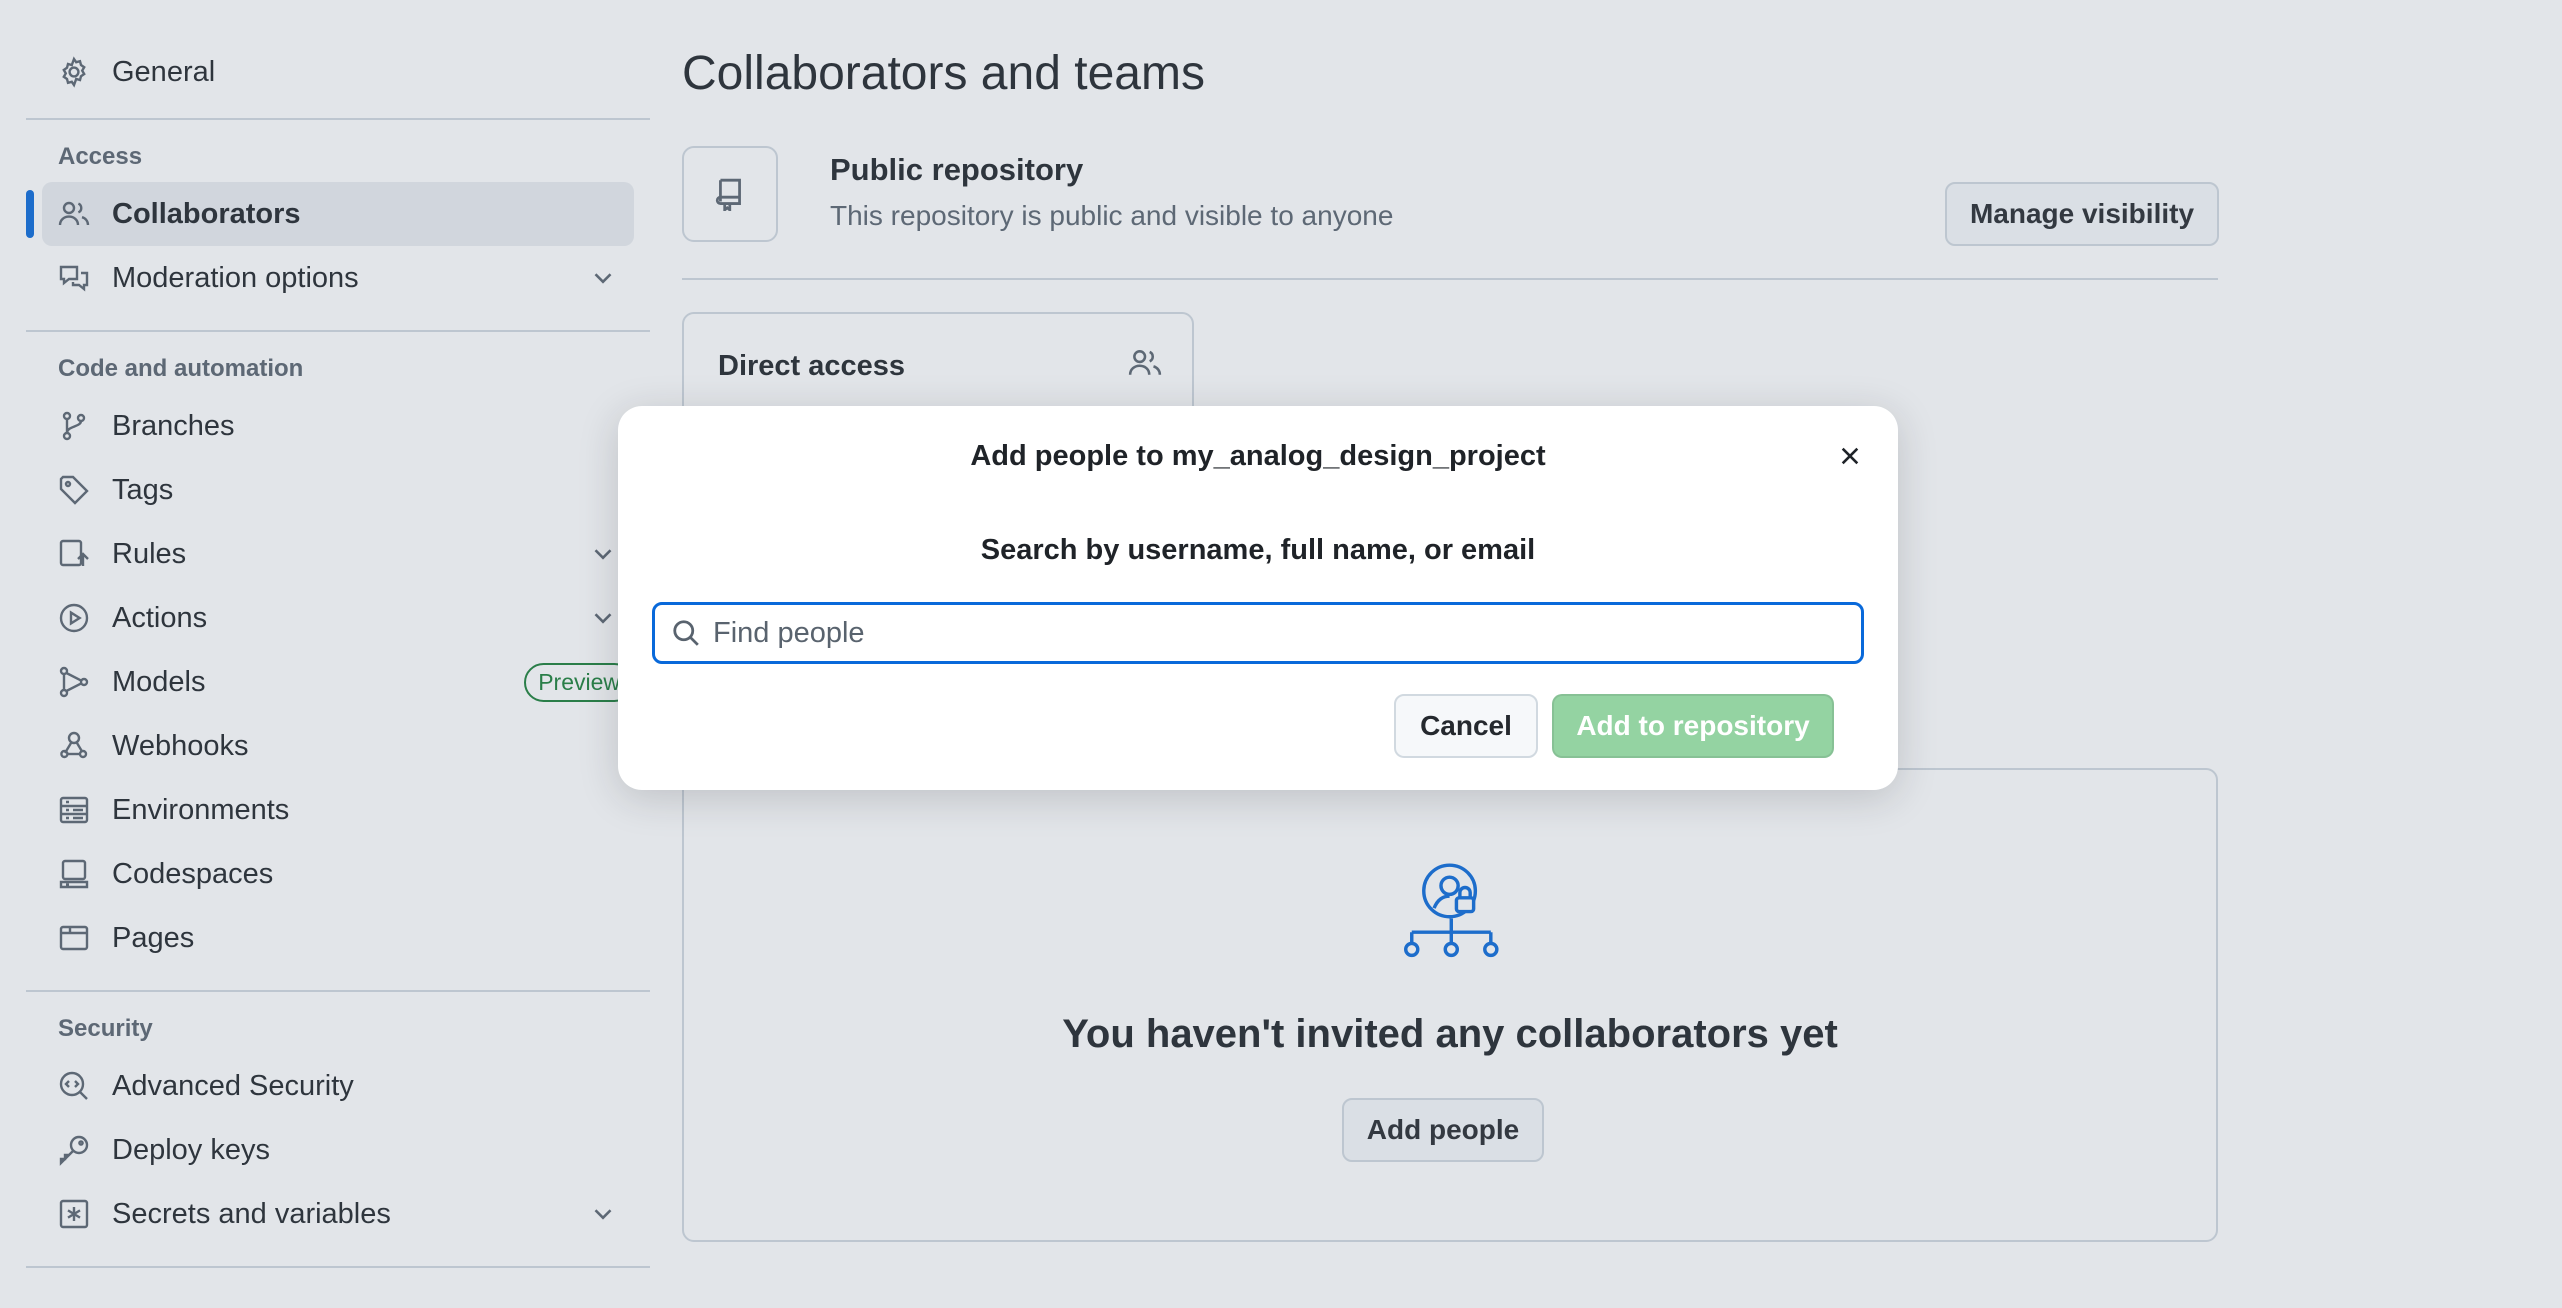  I want to click on dialog-title: Add people to my_analog_design_project, so click(1258, 456).